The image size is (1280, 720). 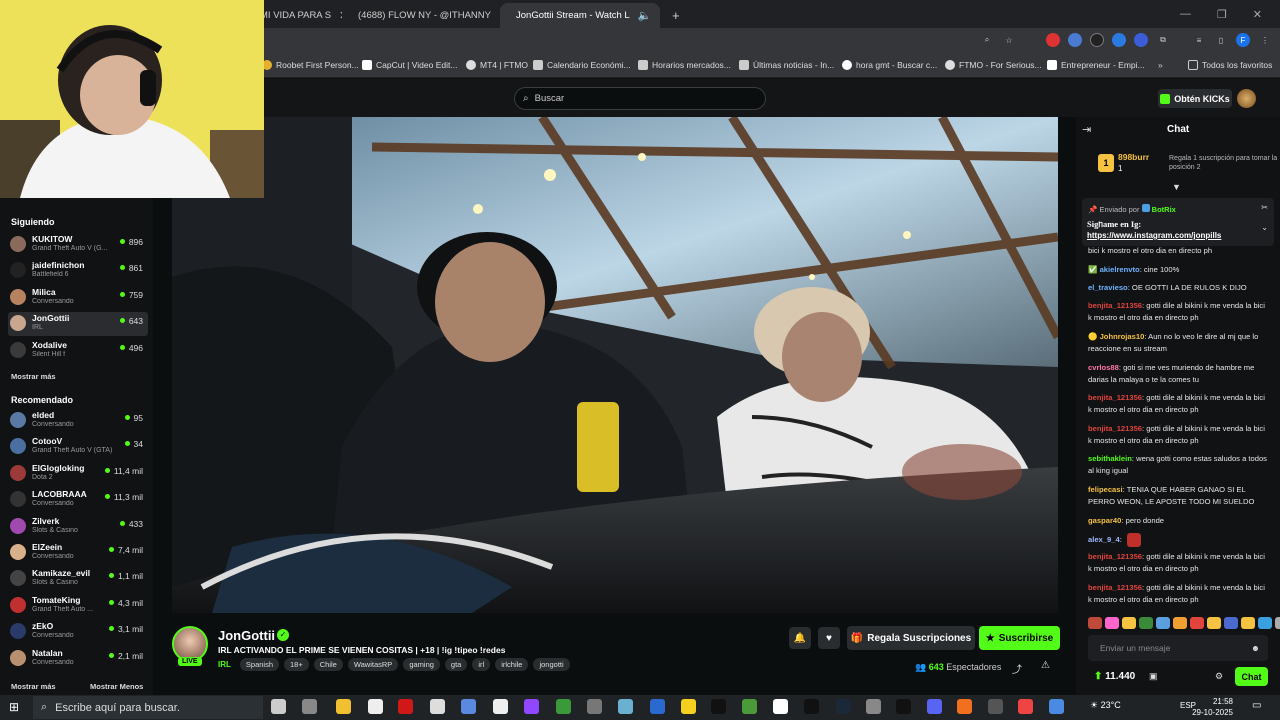 What do you see at coordinates (563, 706) in the screenshot?
I see `drive-icon` at bounding box center [563, 706].